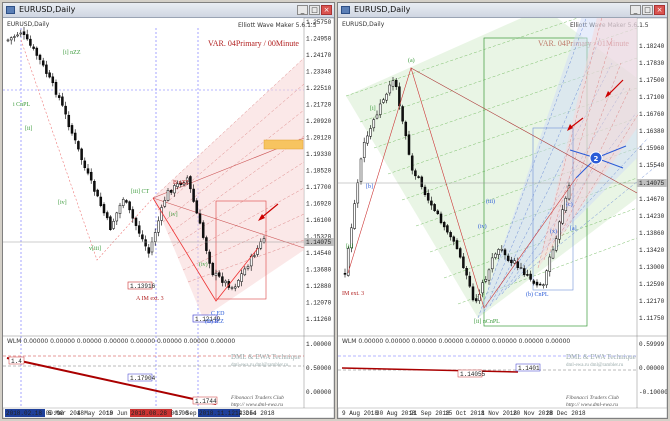  I want to click on right-titlebar: EURUSD,Daily _ □ ×, so click(502, 10).